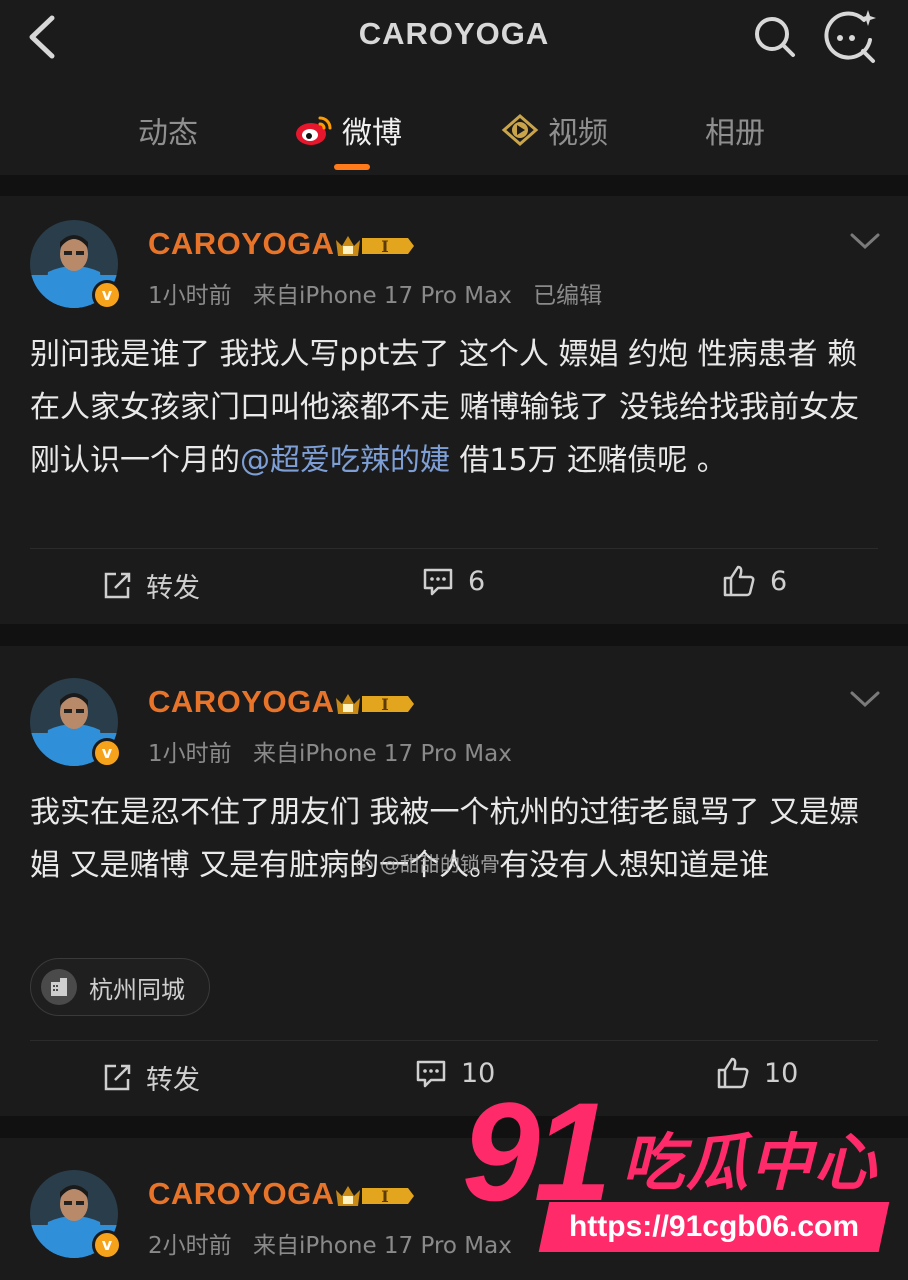 The height and width of the screenshot is (1280, 908). I want to click on tab-dynamic: 动态, so click(168, 130).